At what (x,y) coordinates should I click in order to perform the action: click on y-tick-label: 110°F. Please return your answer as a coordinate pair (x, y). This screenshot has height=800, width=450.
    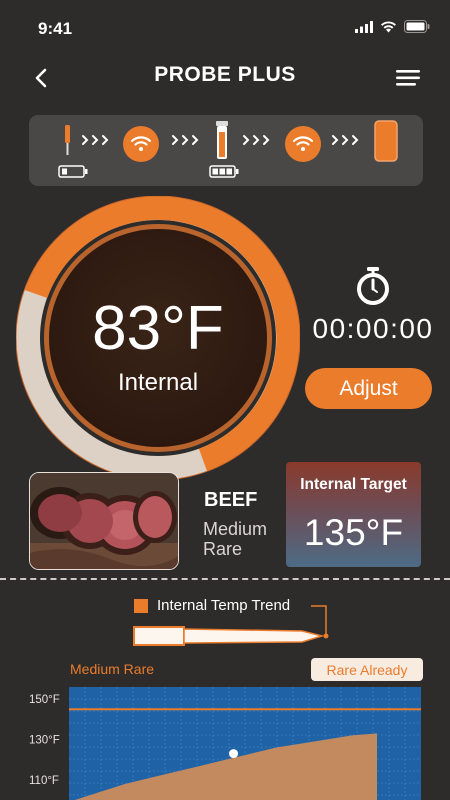
    Looking at the image, I should click on (44, 781).